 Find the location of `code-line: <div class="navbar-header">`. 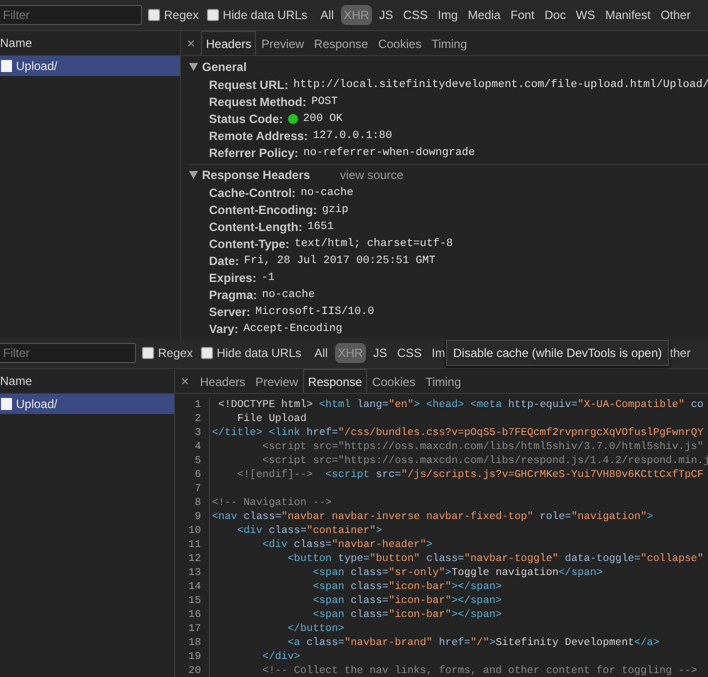

code-line: <div class="navbar-header"> is located at coordinates (347, 545).